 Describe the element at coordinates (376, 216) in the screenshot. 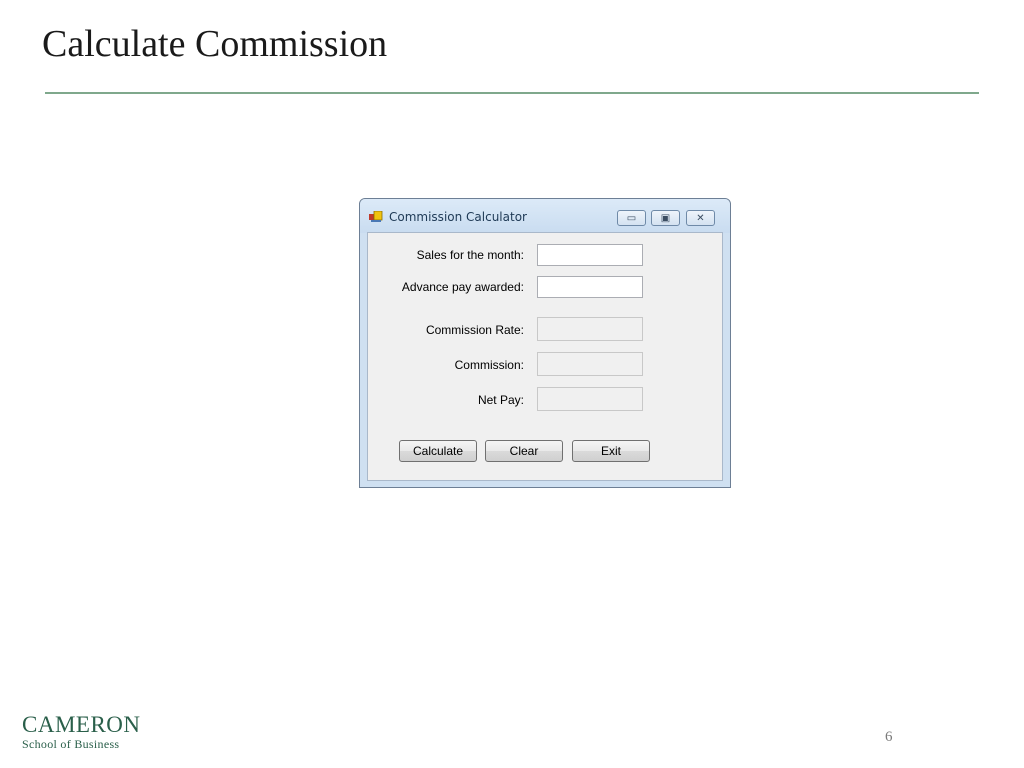

I see `app-icon` at that location.